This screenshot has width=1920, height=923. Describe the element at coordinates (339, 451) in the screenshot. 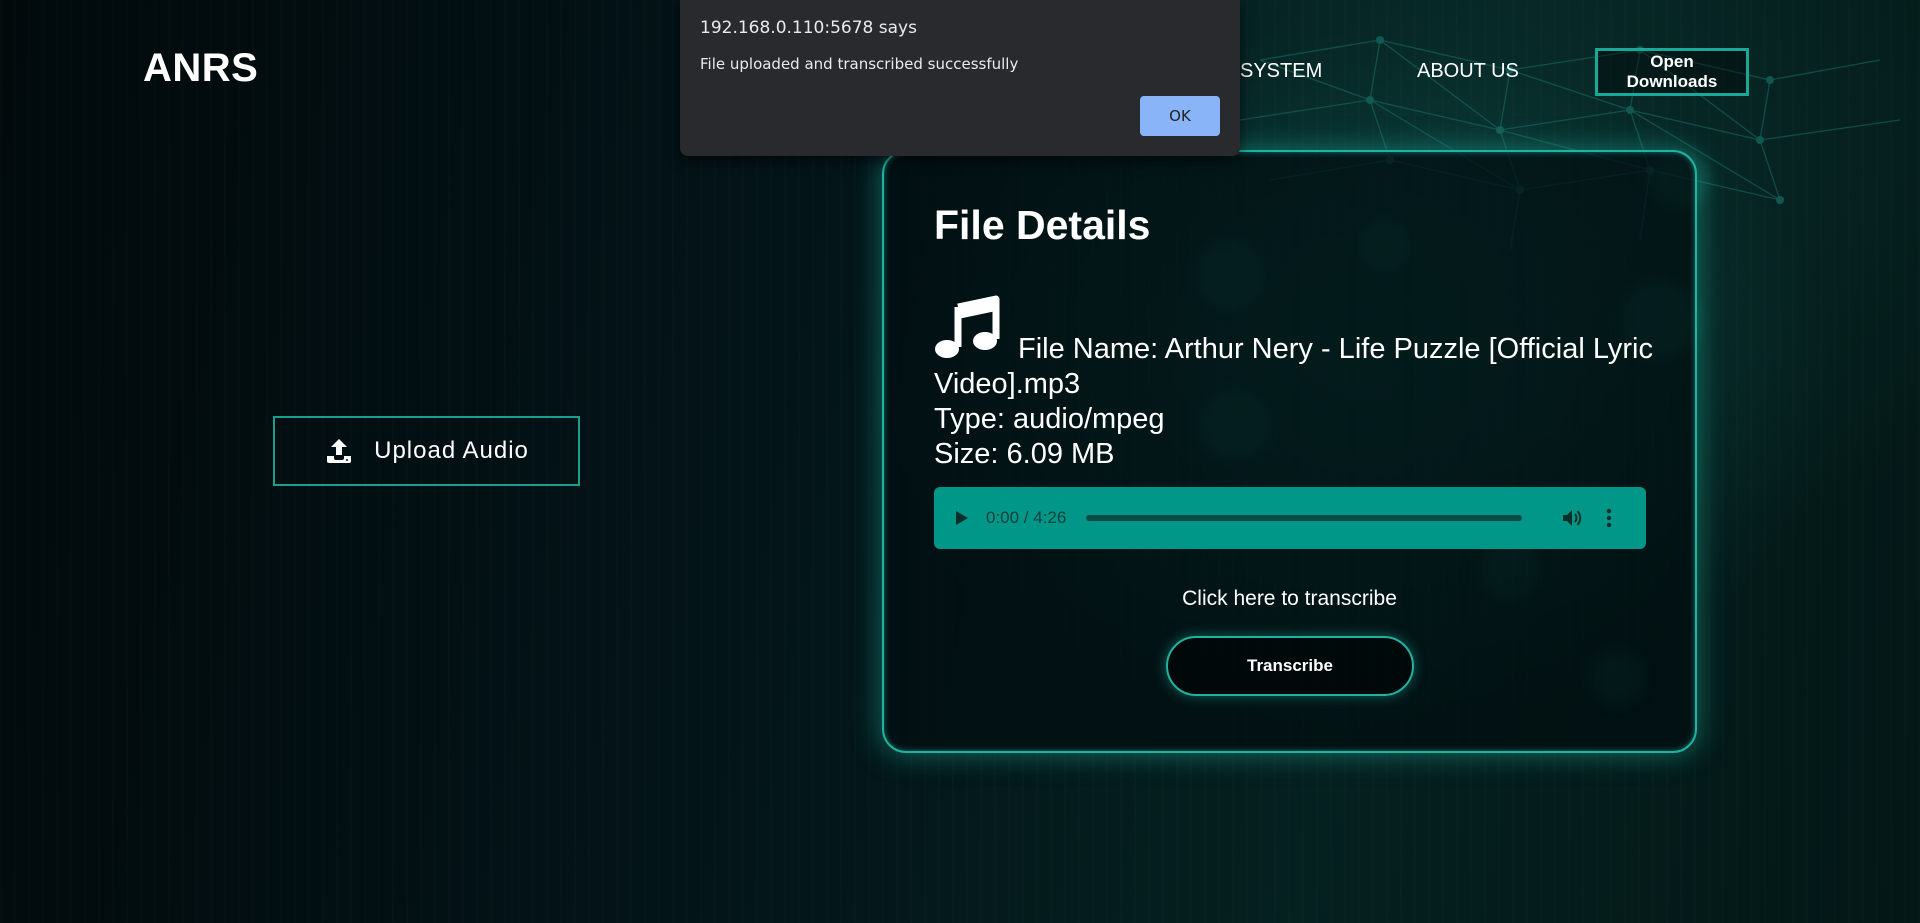

I see `upload-icon` at that location.